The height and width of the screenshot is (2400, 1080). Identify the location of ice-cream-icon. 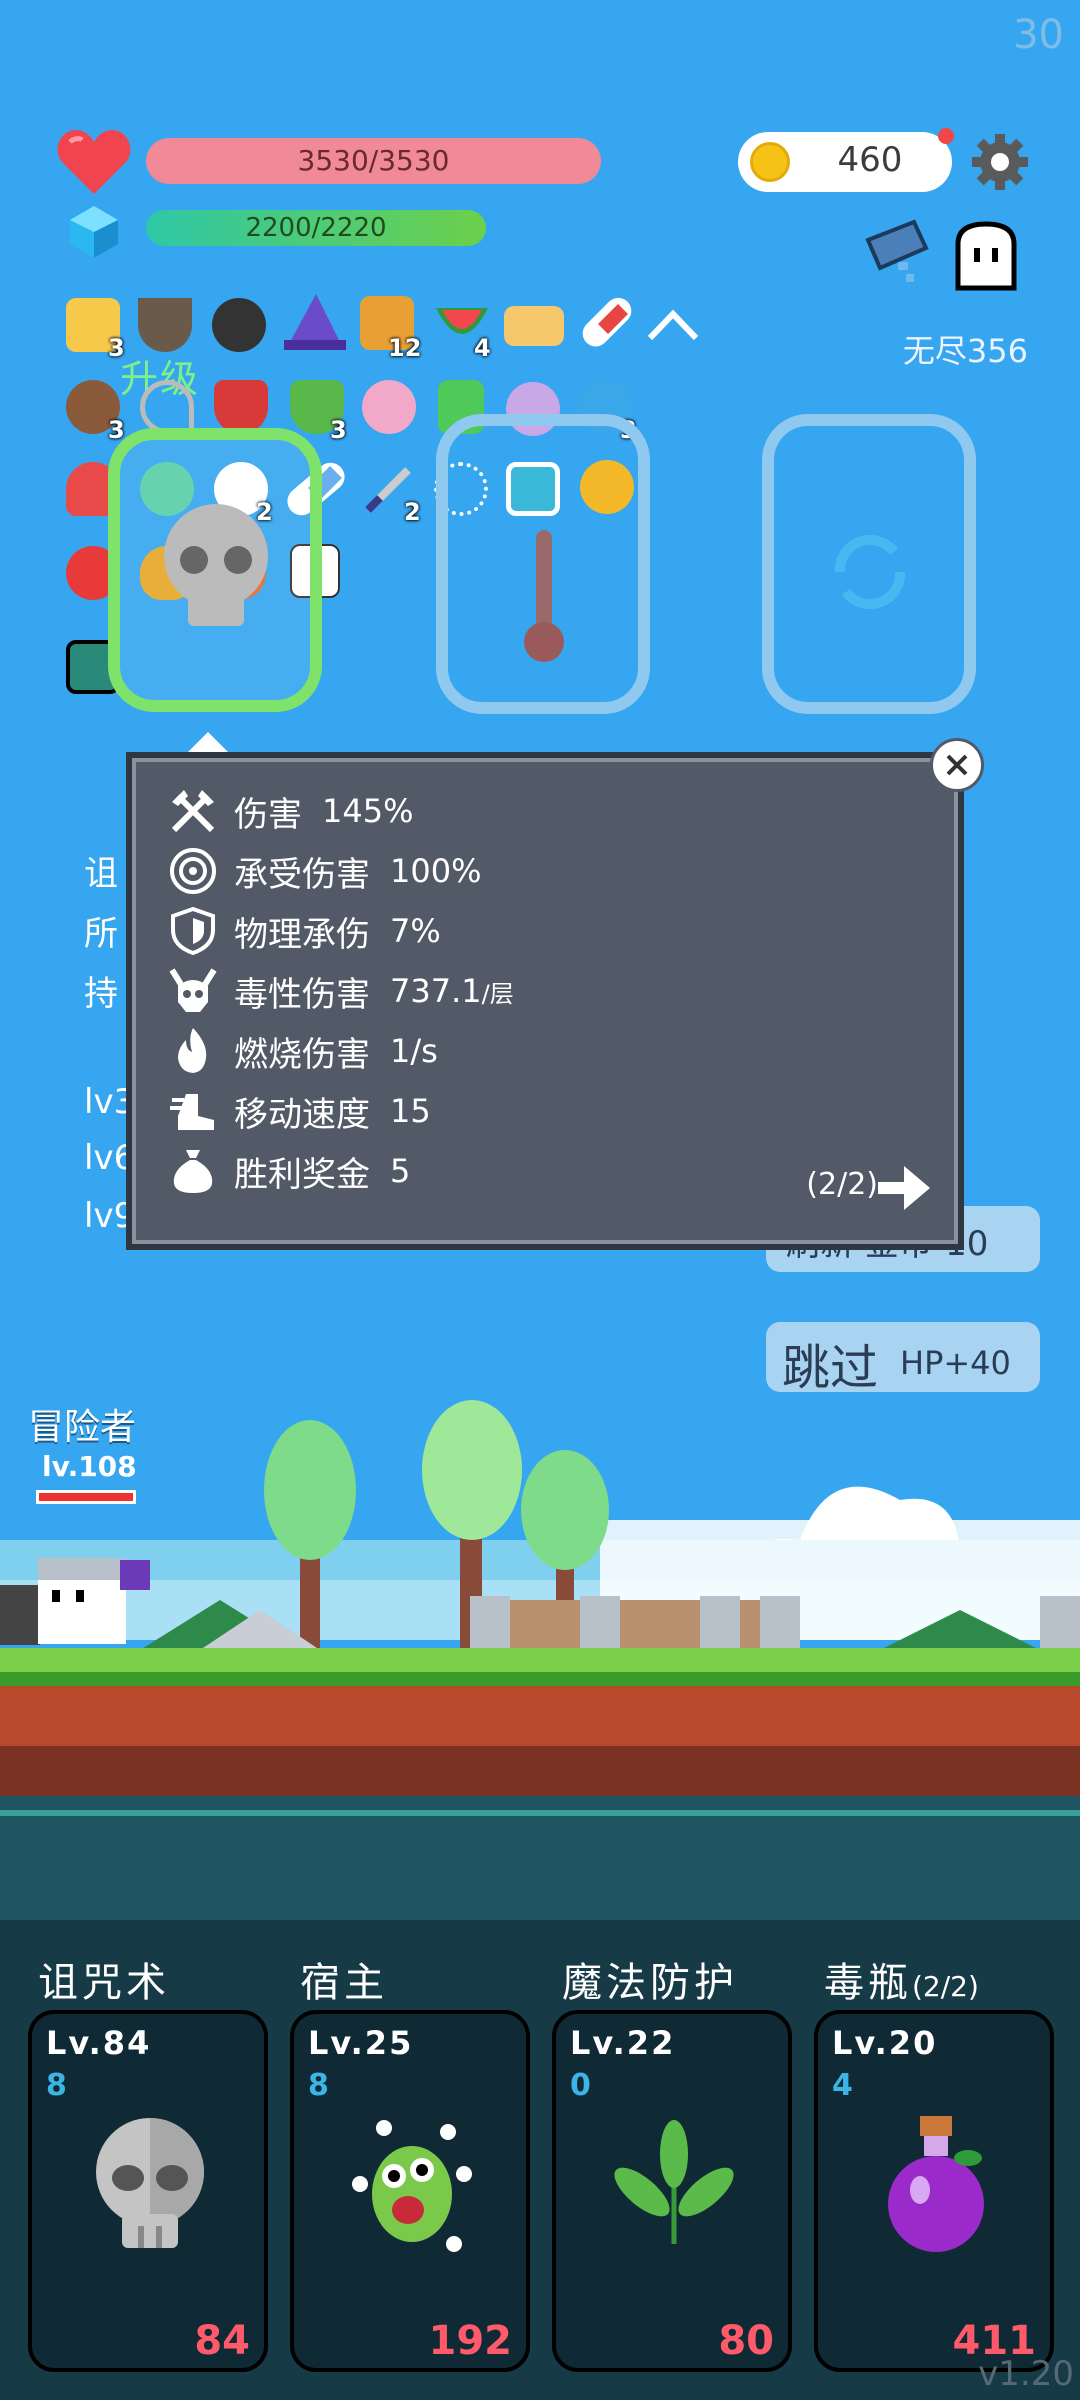
(389, 407).